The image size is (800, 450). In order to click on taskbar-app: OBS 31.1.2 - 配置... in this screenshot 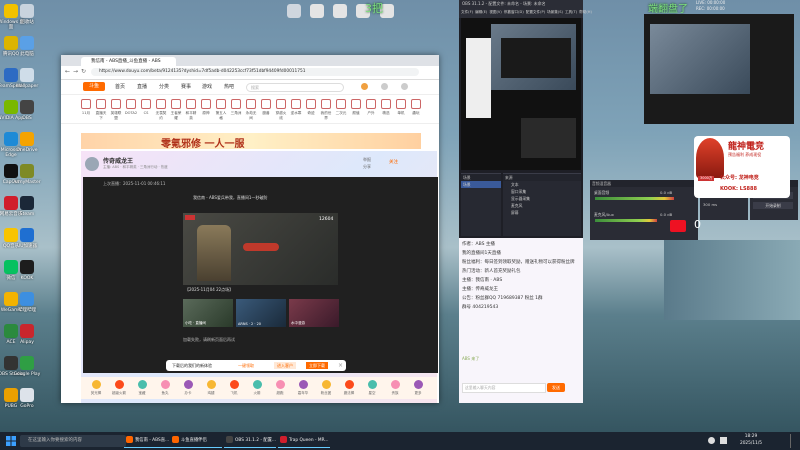, I will do `click(250, 441)`.